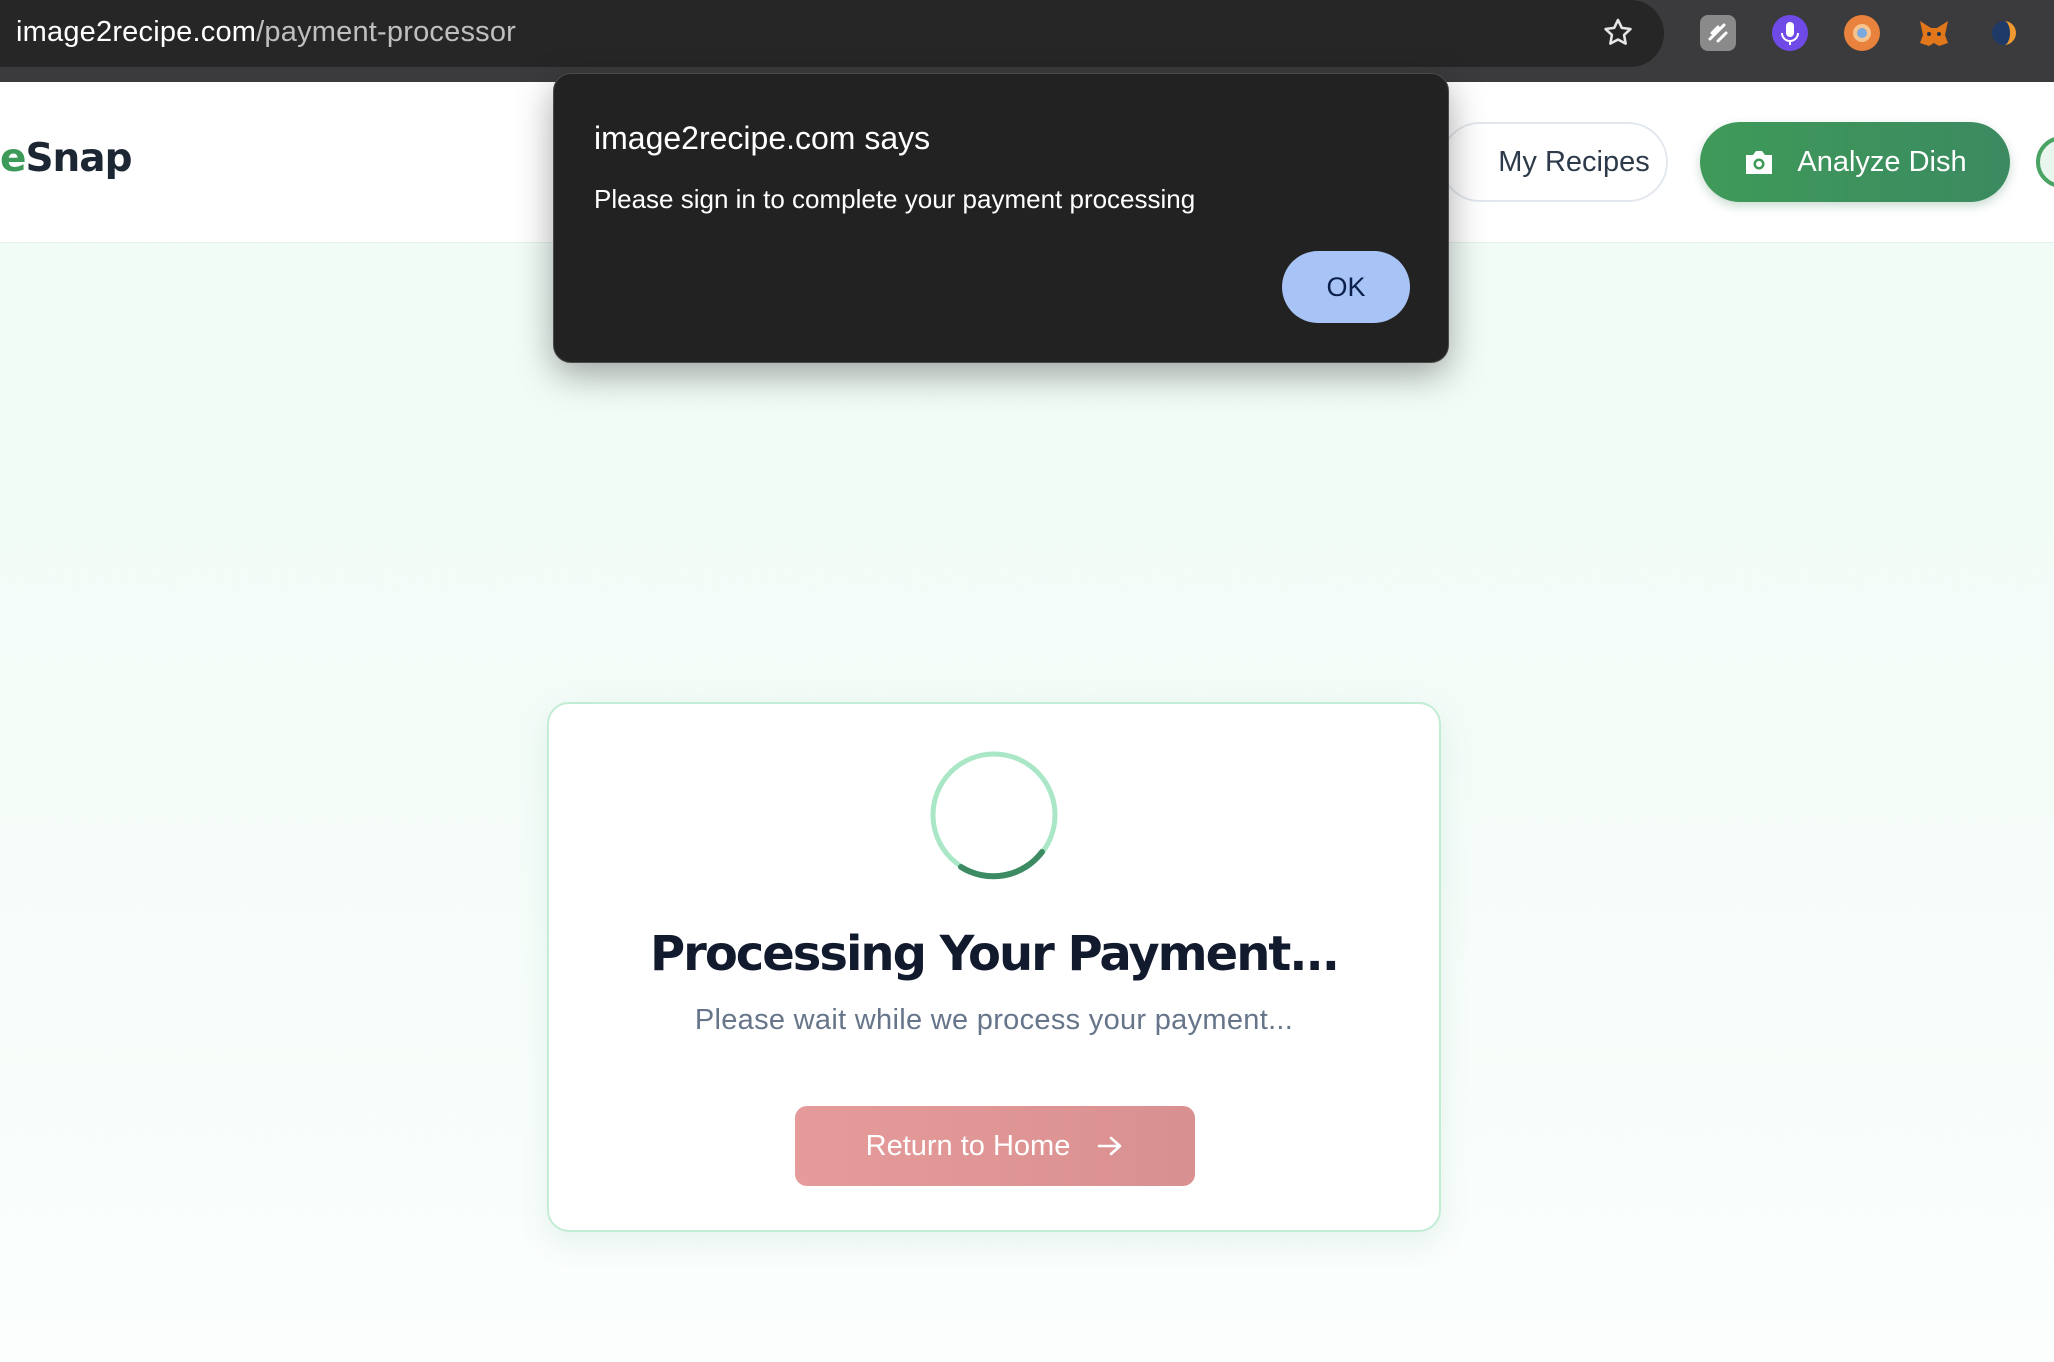  Describe the element at coordinates (994, 815) in the screenshot. I see `loading-spinner-icon` at that location.